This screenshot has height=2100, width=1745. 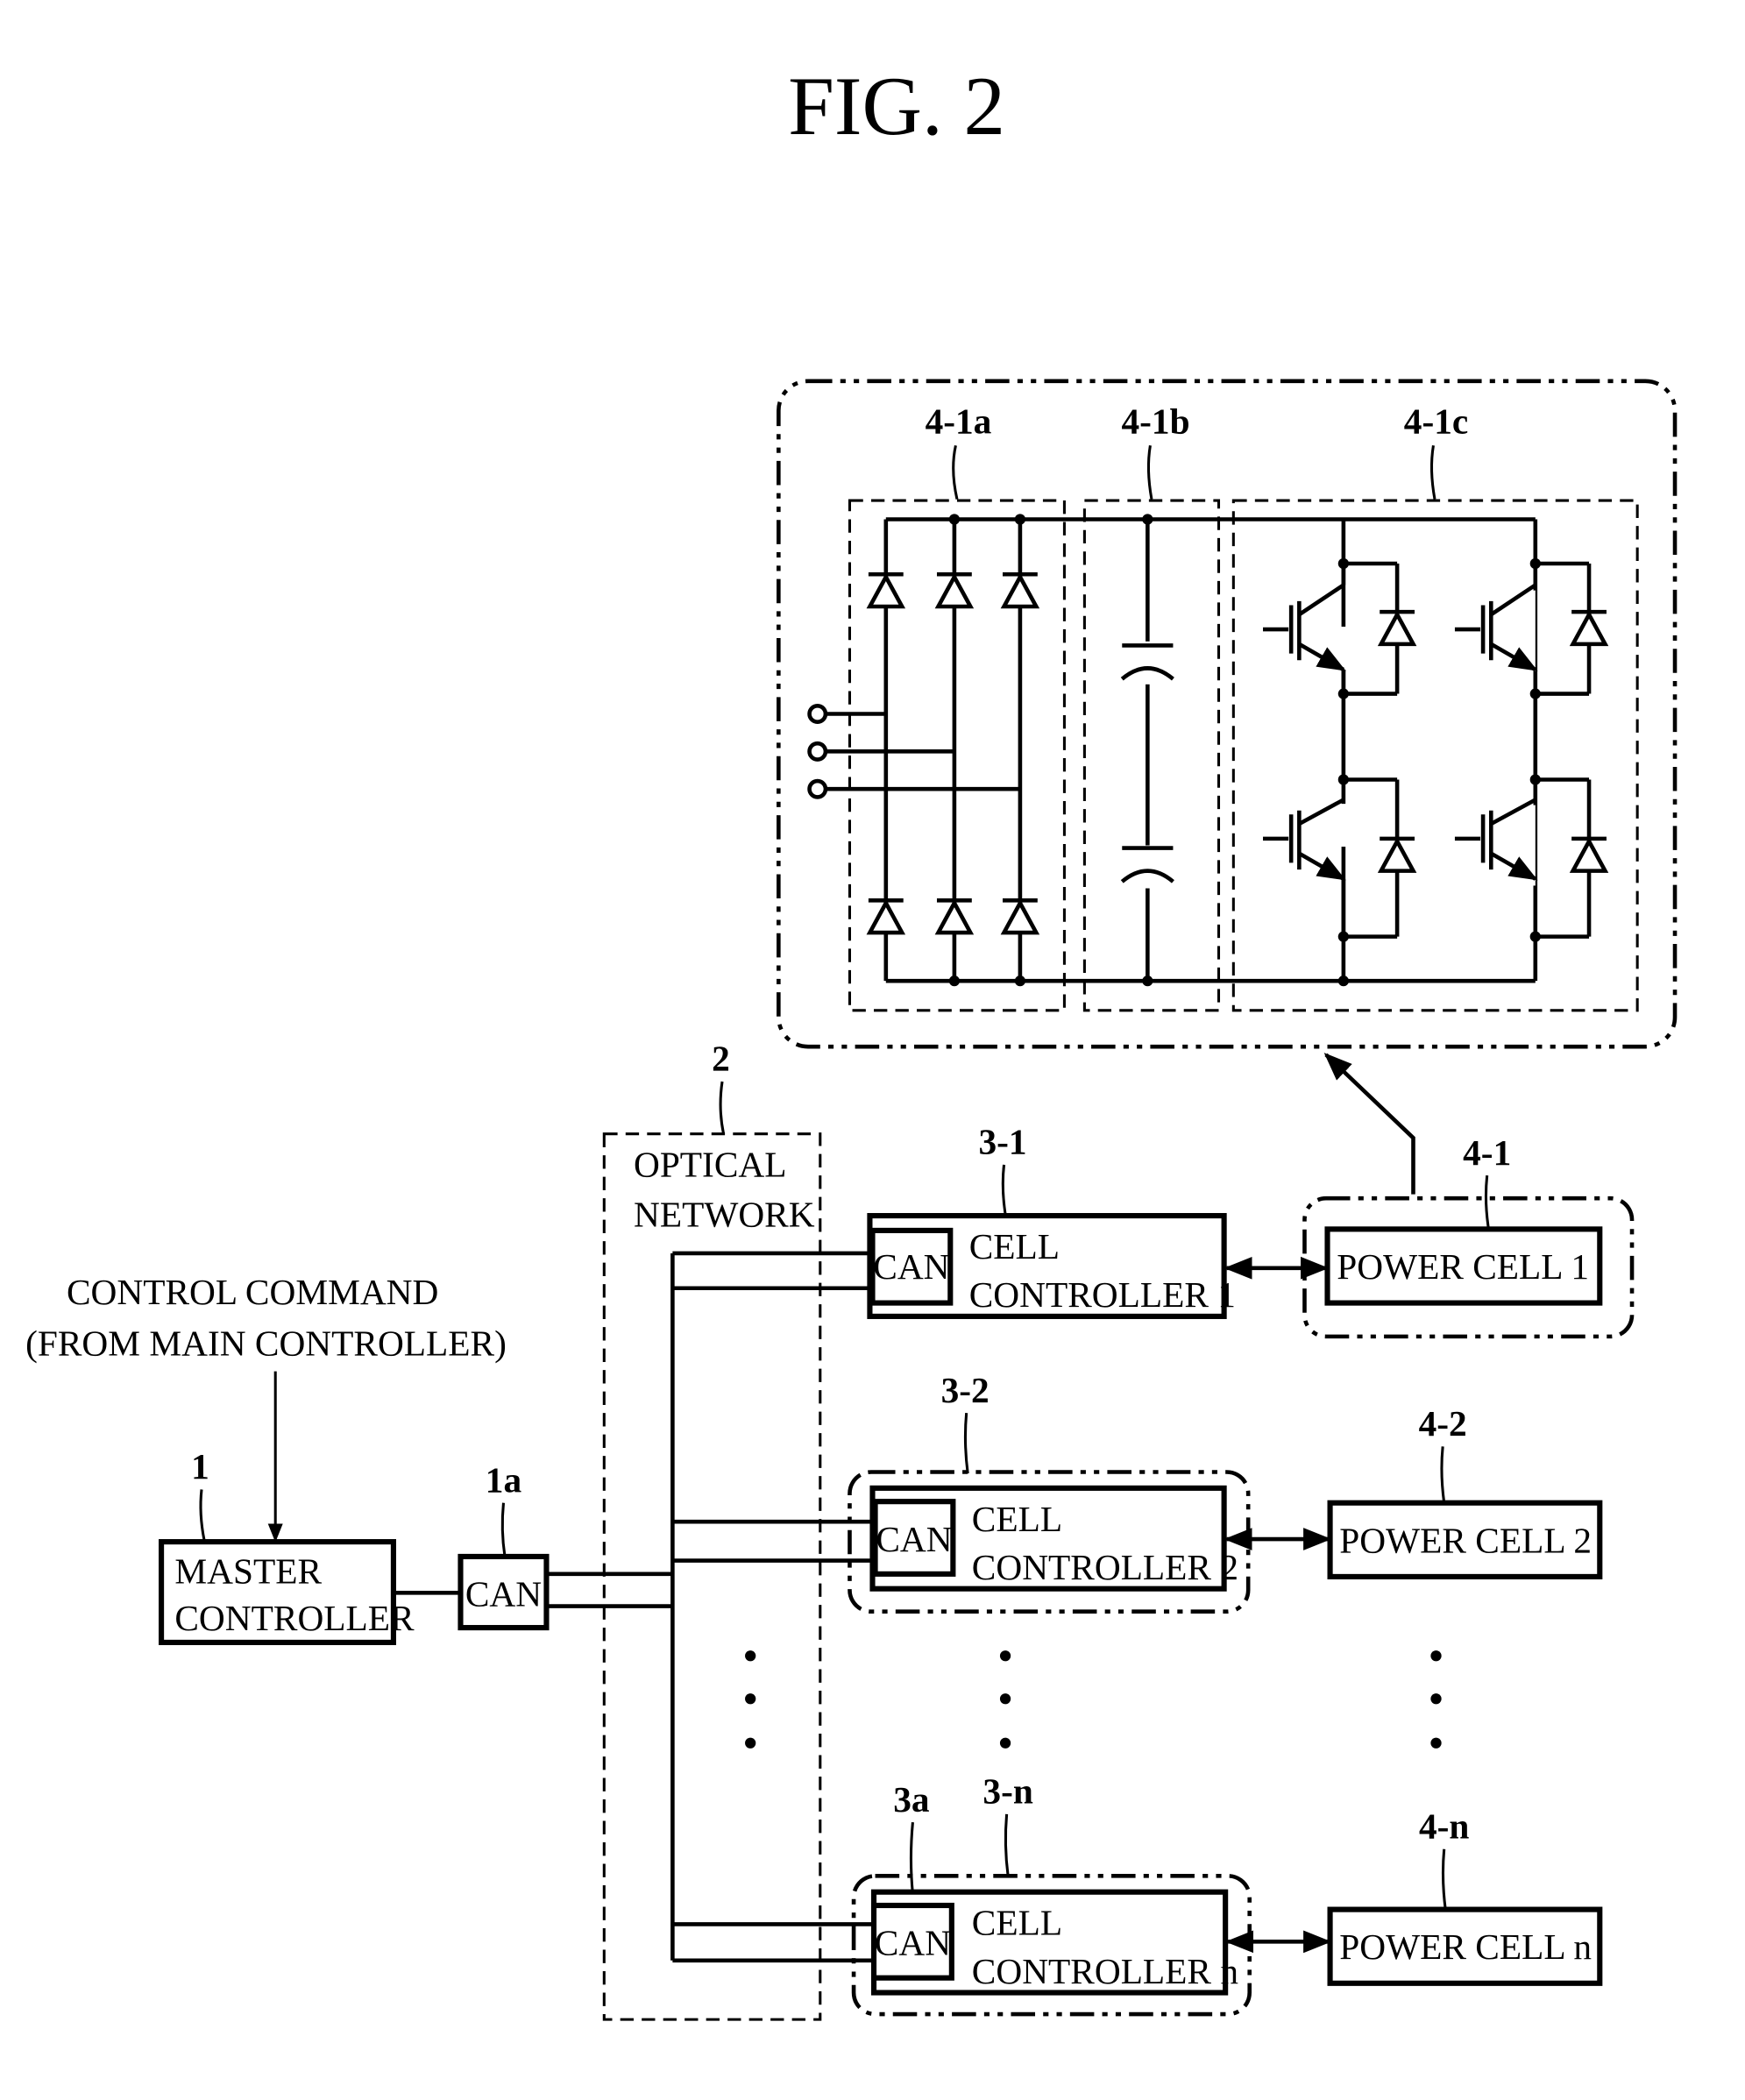 I want to click on igbt-leg-left, so click(x=1339, y=753).